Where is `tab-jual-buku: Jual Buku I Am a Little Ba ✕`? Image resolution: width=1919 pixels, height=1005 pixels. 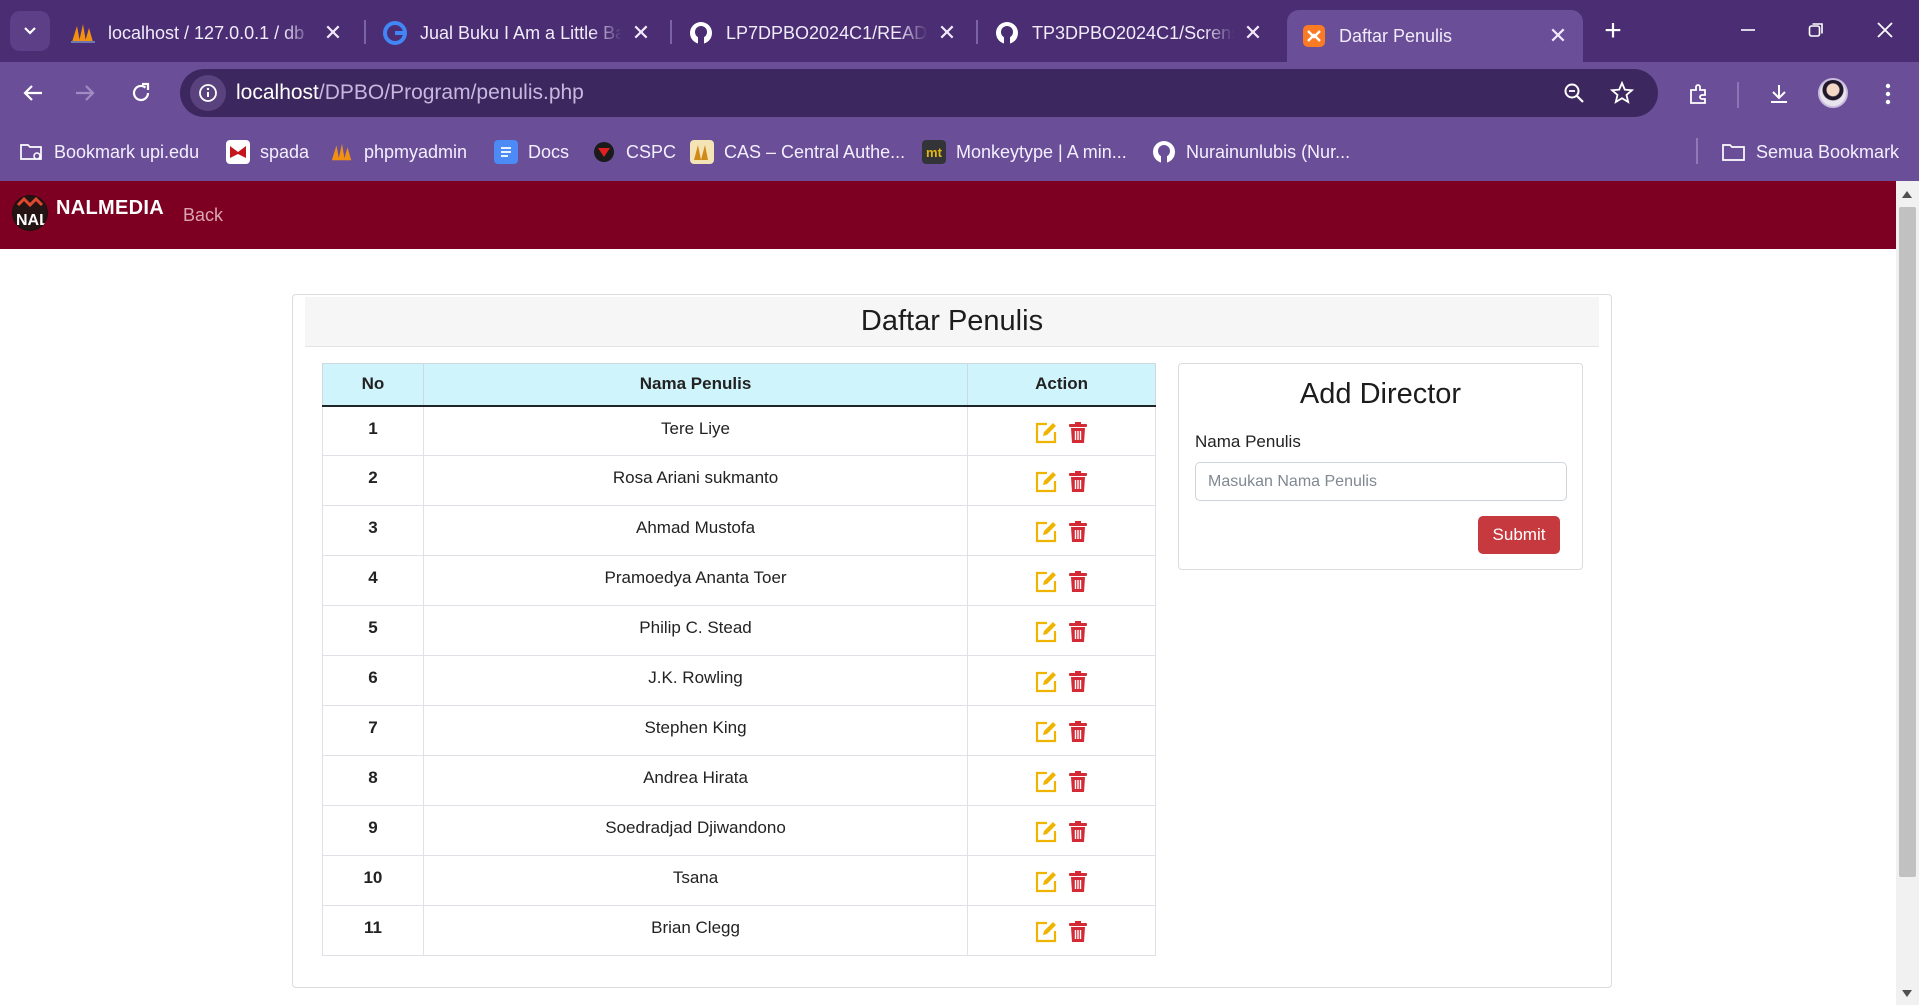 tab-jual-buku: Jual Buku I Am a Little Ba ✕ is located at coordinates (517, 33).